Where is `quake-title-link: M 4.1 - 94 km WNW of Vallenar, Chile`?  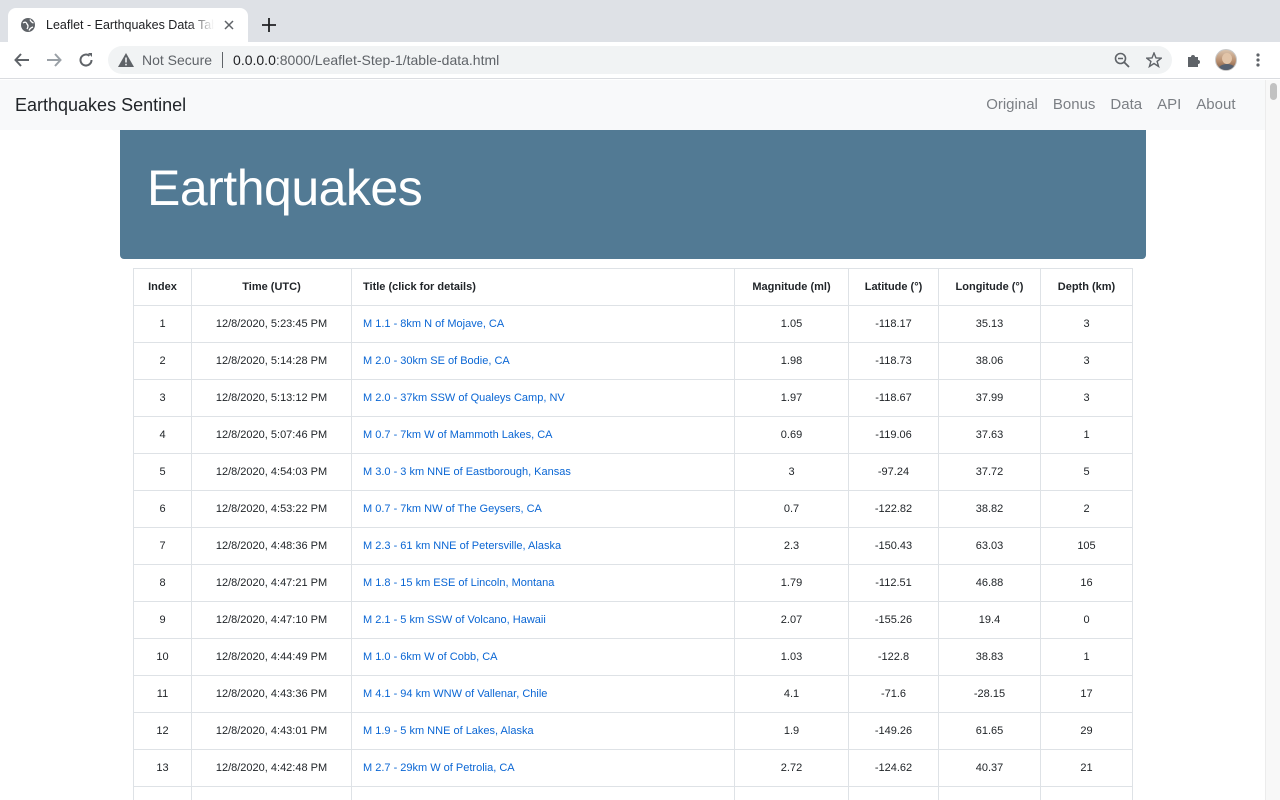 quake-title-link: M 4.1 - 94 km WNW of Vallenar, Chile is located at coordinates (455, 694).